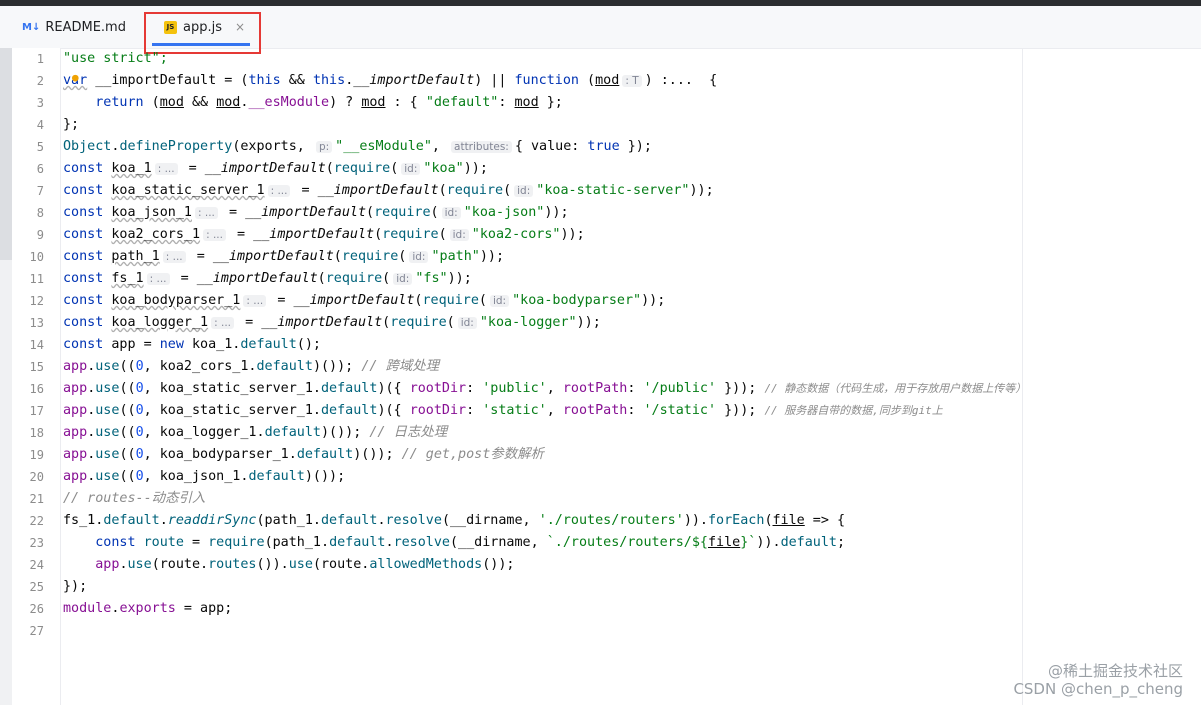 The image size is (1201, 705). Describe the element at coordinates (212, 344) in the screenshot. I see `code-text: koa_1.` at that location.